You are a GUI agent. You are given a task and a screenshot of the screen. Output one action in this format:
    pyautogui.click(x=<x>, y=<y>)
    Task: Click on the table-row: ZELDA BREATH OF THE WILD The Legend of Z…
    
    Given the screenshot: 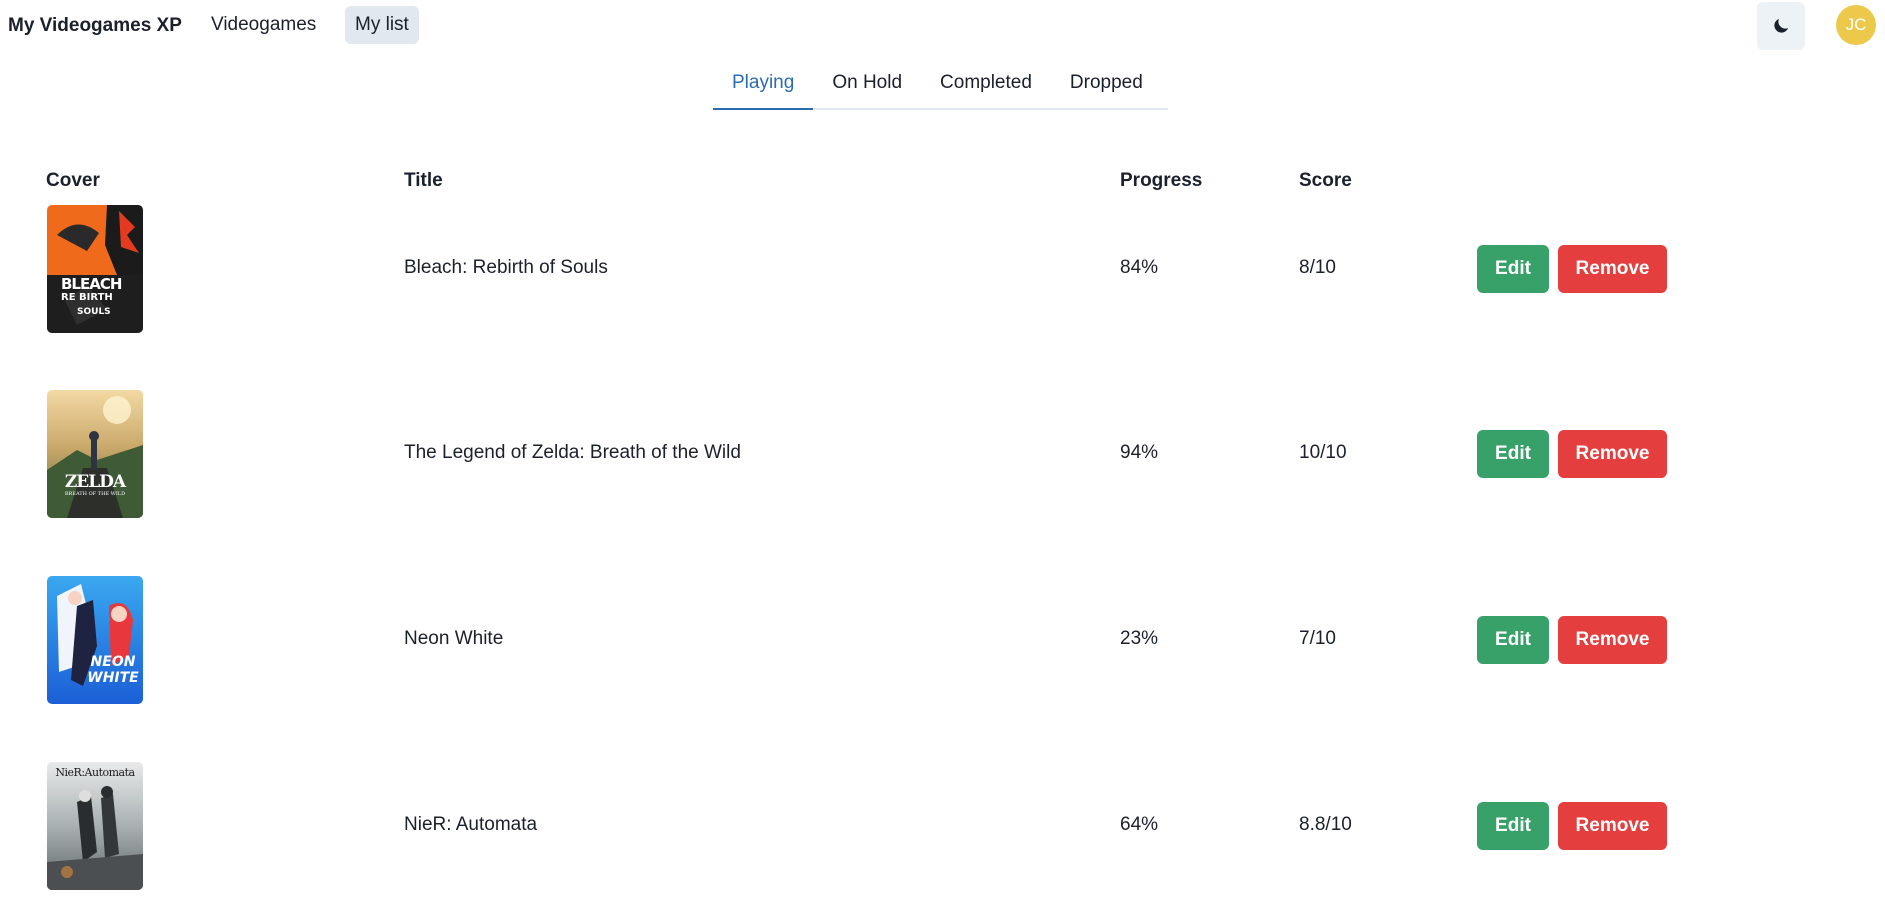 What is the action you would take?
    pyautogui.click(x=942, y=454)
    